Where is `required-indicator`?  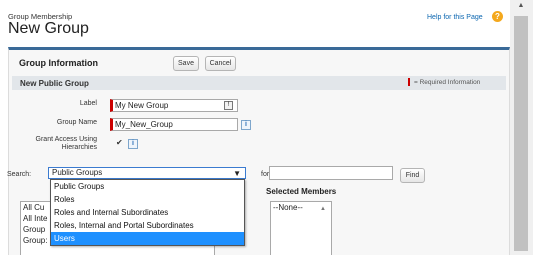 required-indicator is located at coordinates (409, 82).